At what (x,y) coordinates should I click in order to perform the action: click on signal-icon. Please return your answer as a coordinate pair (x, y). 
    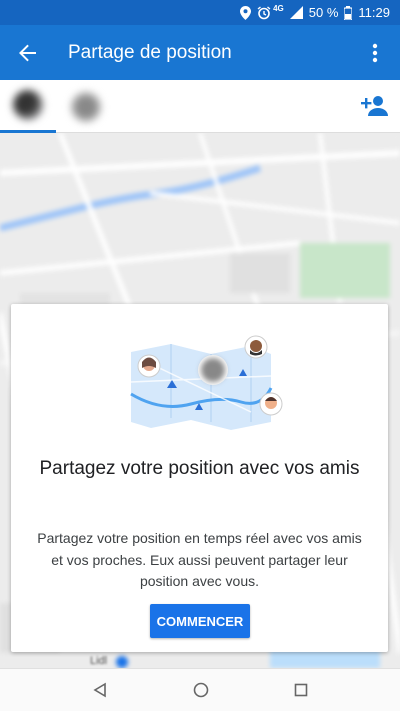
    Looking at the image, I should click on (296, 12).